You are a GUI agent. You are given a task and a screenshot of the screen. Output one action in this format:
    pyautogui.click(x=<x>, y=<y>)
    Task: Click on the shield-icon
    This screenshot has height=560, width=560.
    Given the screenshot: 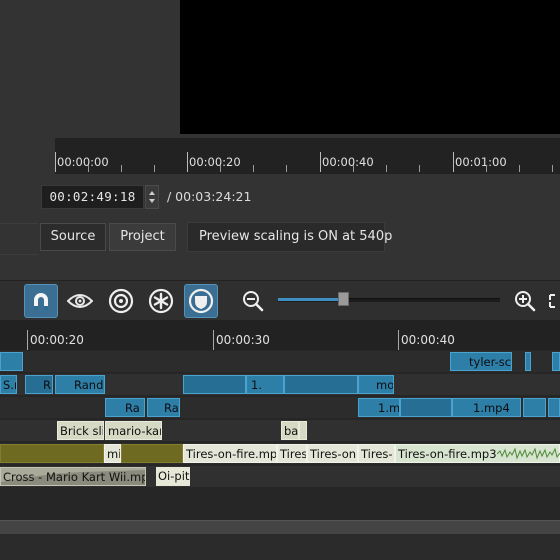 What is the action you would take?
    pyautogui.click(x=201, y=301)
    